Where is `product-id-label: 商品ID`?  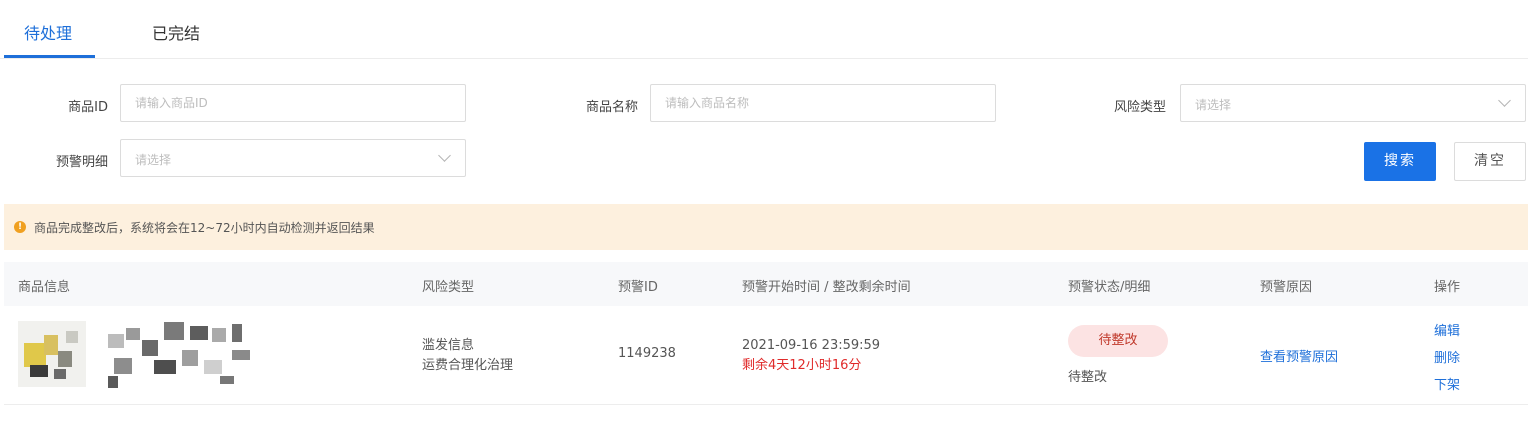 product-id-label: 商品ID is located at coordinates (88, 107).